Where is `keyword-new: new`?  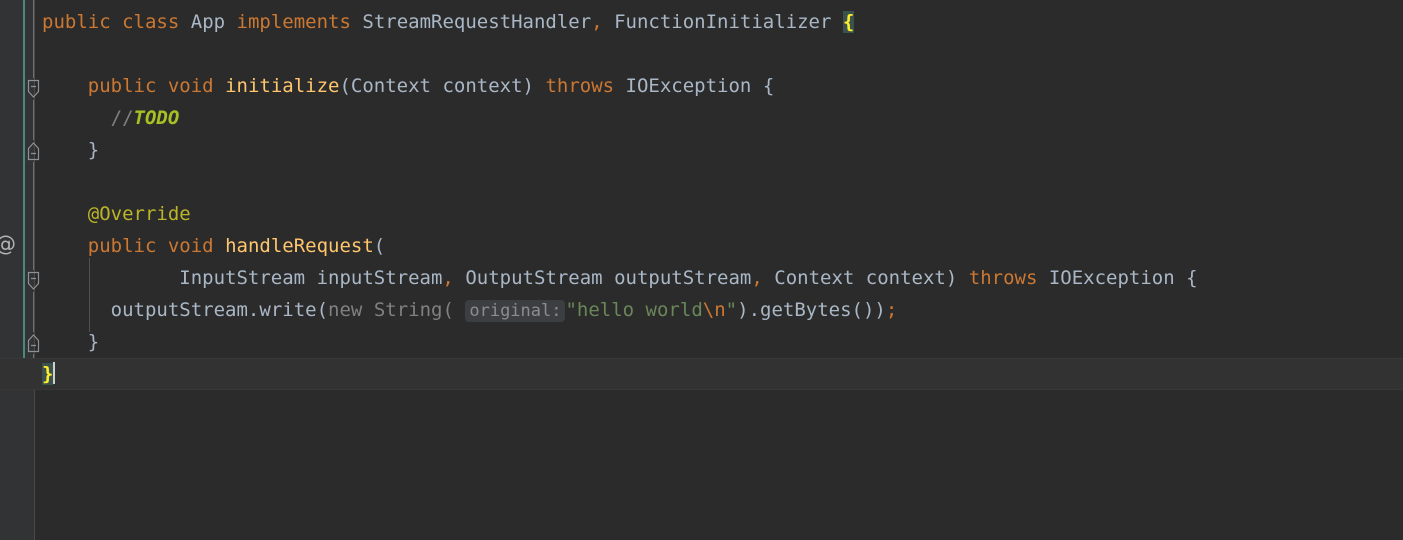
keyword-new: new is located at coordinates (345, 310).